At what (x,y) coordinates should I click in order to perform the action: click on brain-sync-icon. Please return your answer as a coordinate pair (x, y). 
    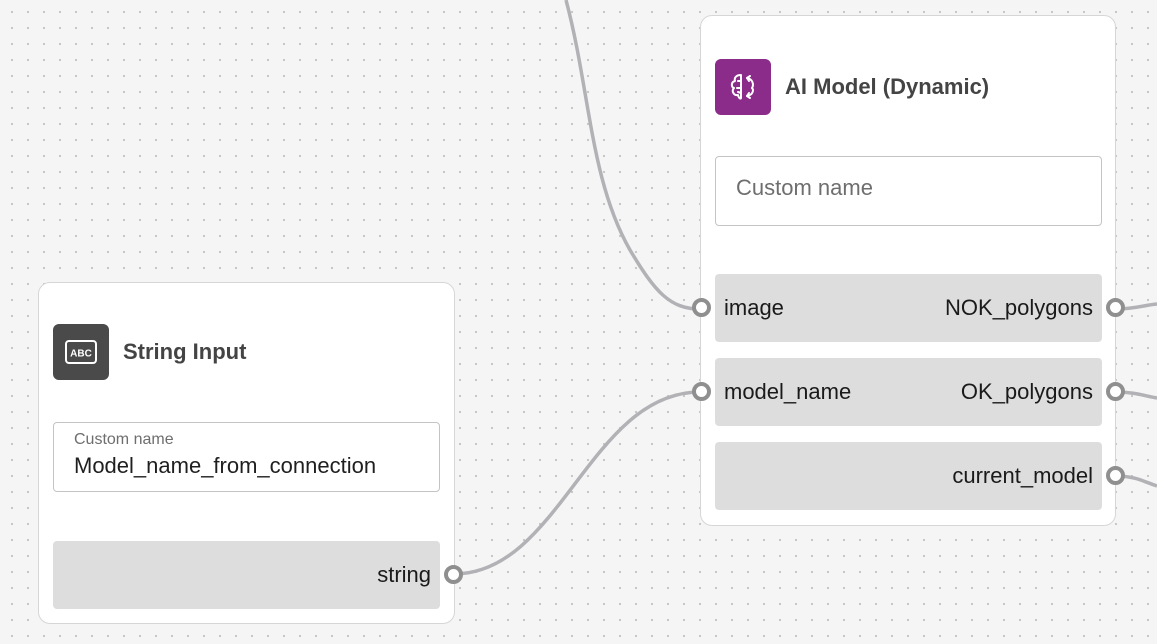
    Looking at the image, I should click on (743, 87).